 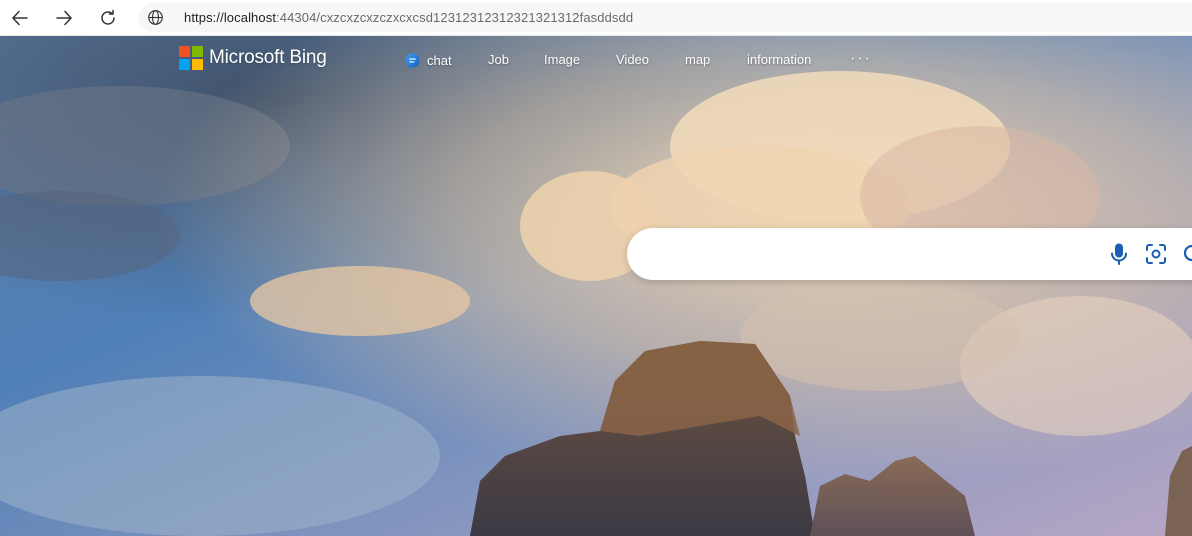 I want to click on search-button, so click(x=1185, y=254).